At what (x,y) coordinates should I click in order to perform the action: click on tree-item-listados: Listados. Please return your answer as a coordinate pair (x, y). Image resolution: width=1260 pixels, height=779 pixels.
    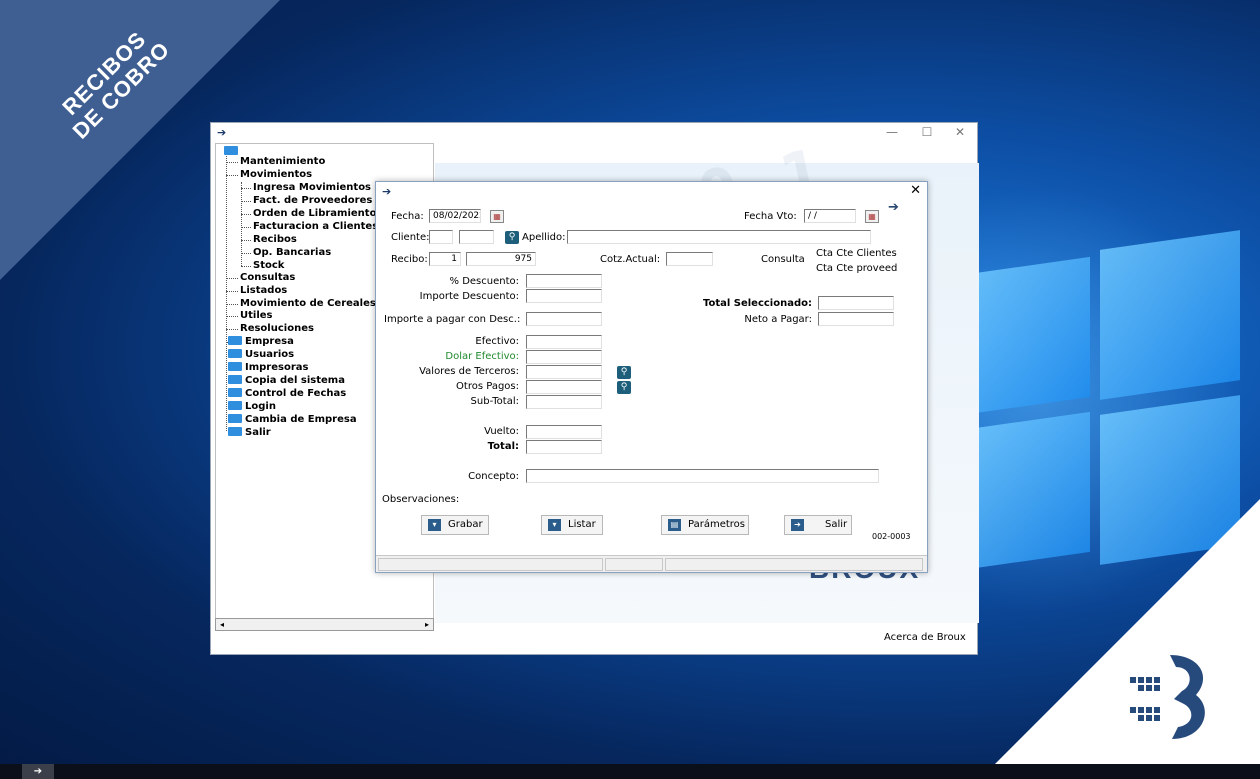
    Looking at the image, I should click on (263, 291).